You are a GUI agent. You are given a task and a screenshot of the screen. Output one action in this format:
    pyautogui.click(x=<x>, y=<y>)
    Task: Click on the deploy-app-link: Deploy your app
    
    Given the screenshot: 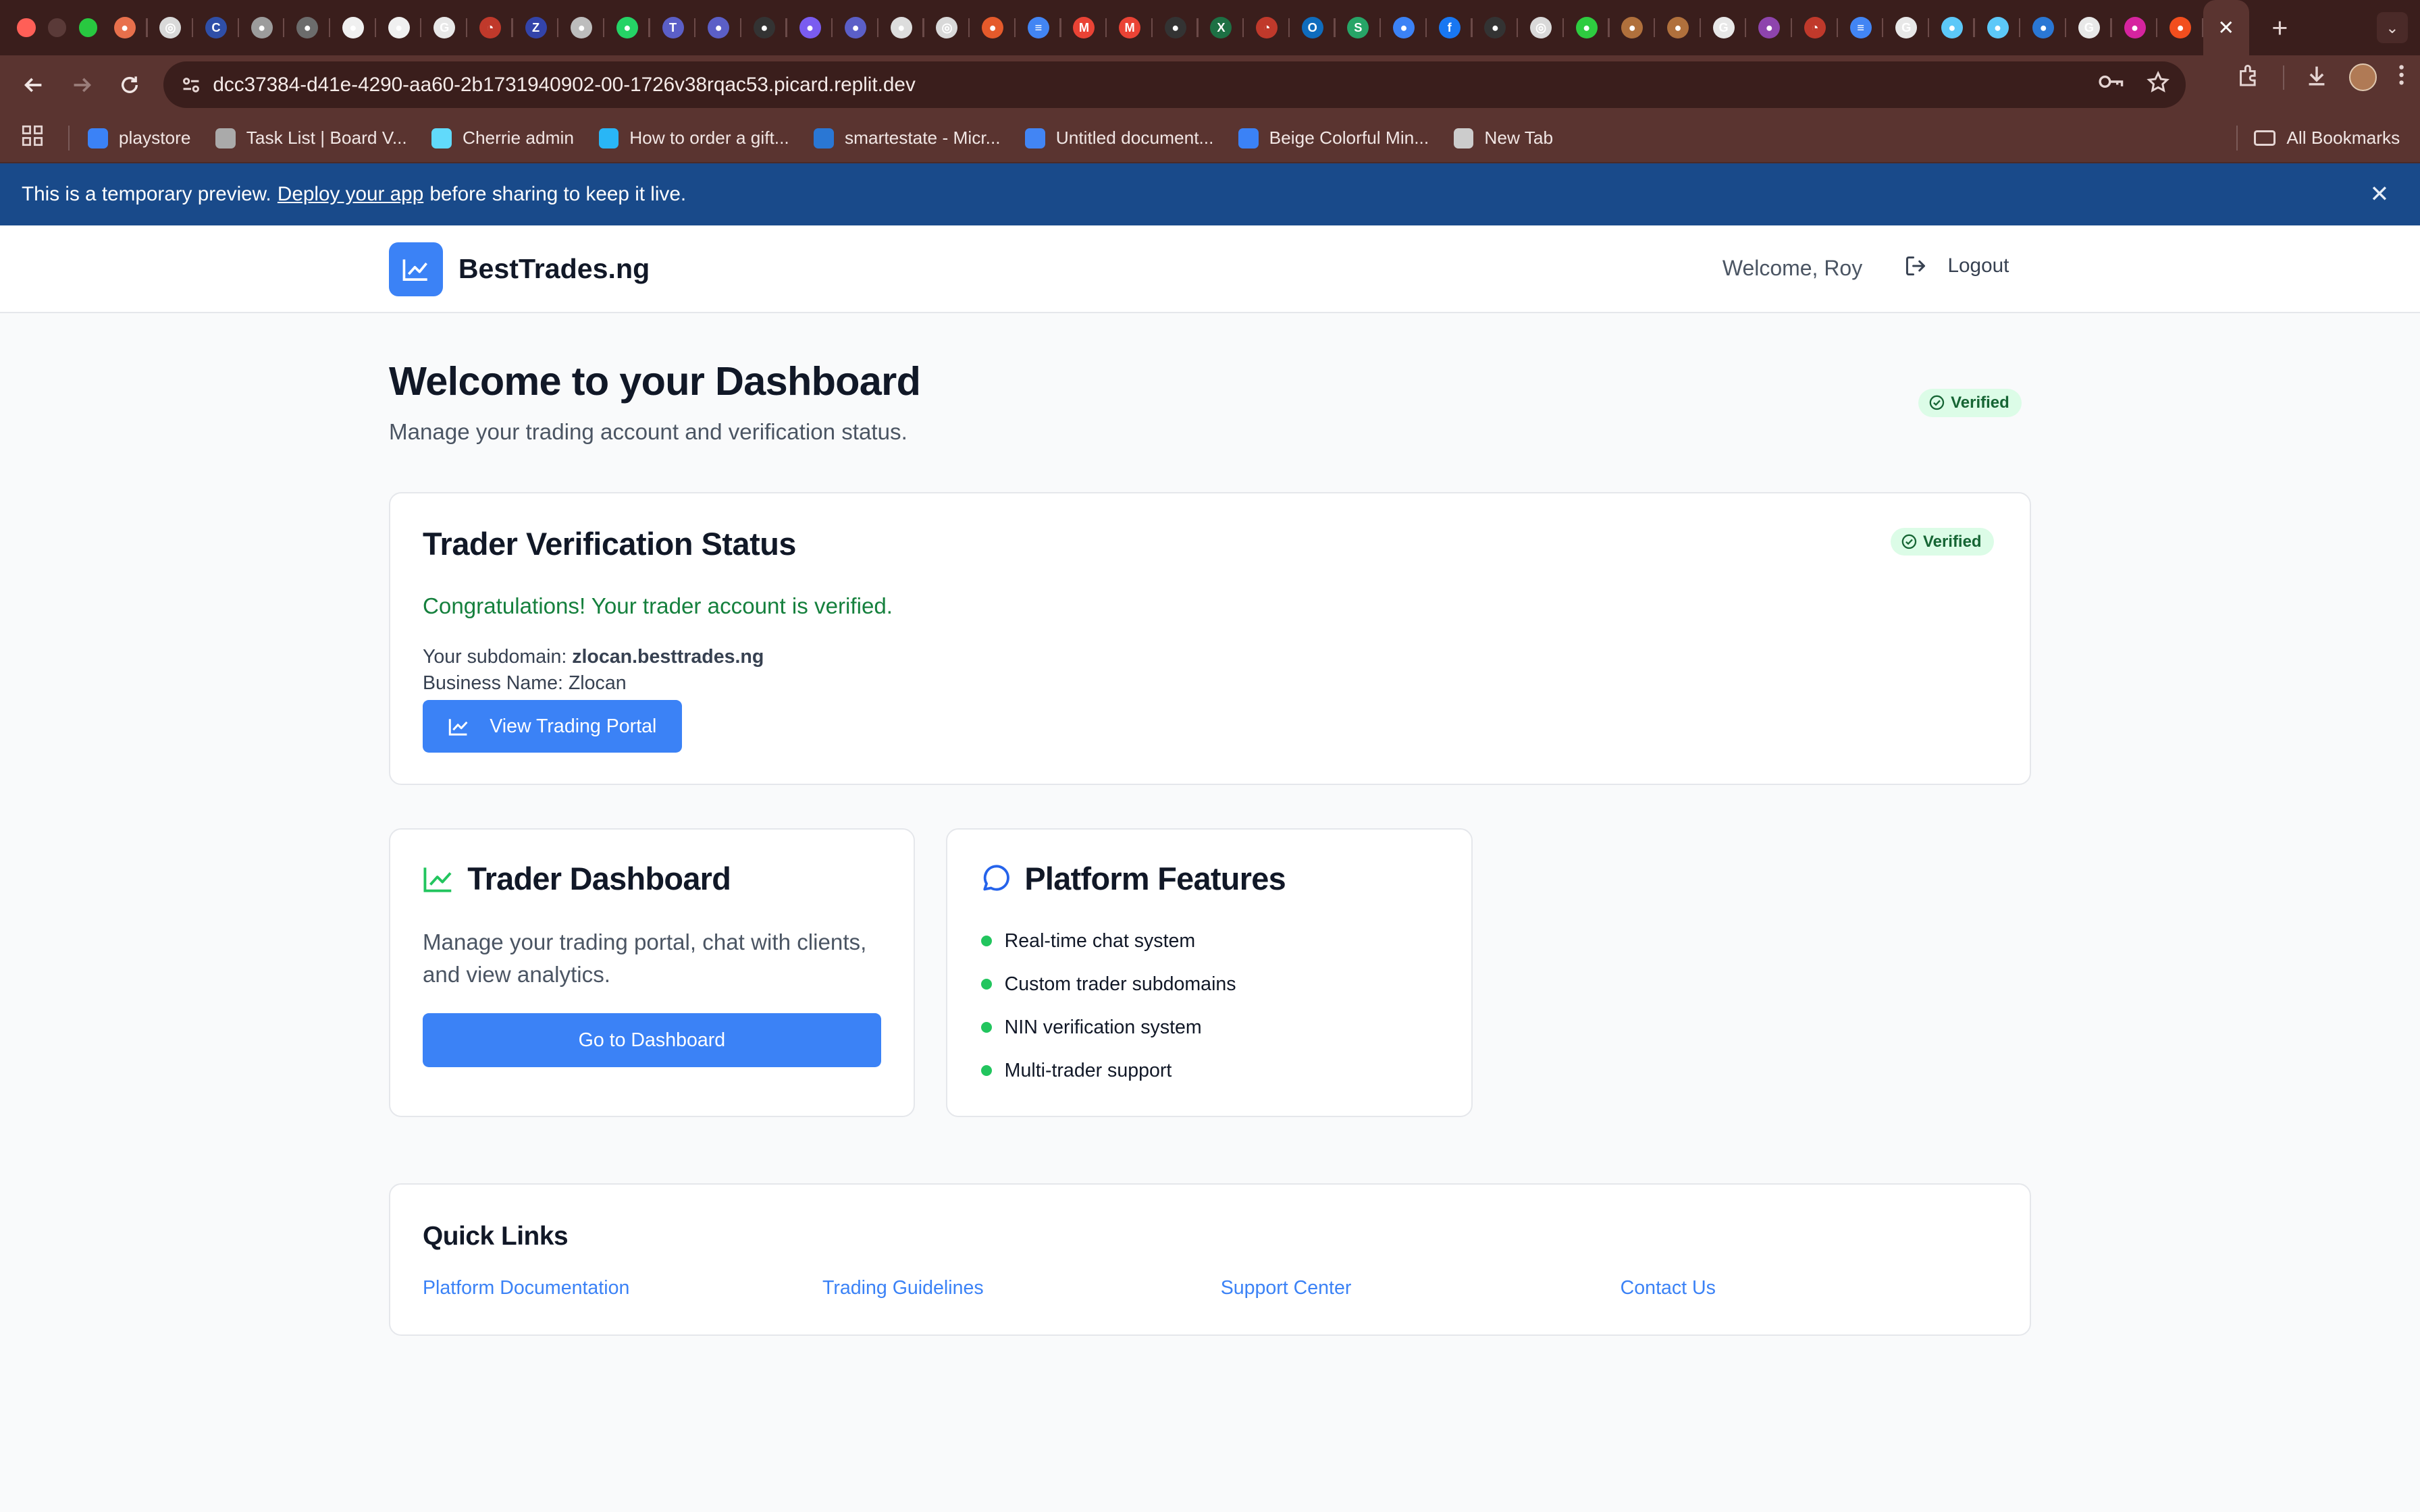 What is the action you would take?
    pyautogui.click(x=350, y=195)
    